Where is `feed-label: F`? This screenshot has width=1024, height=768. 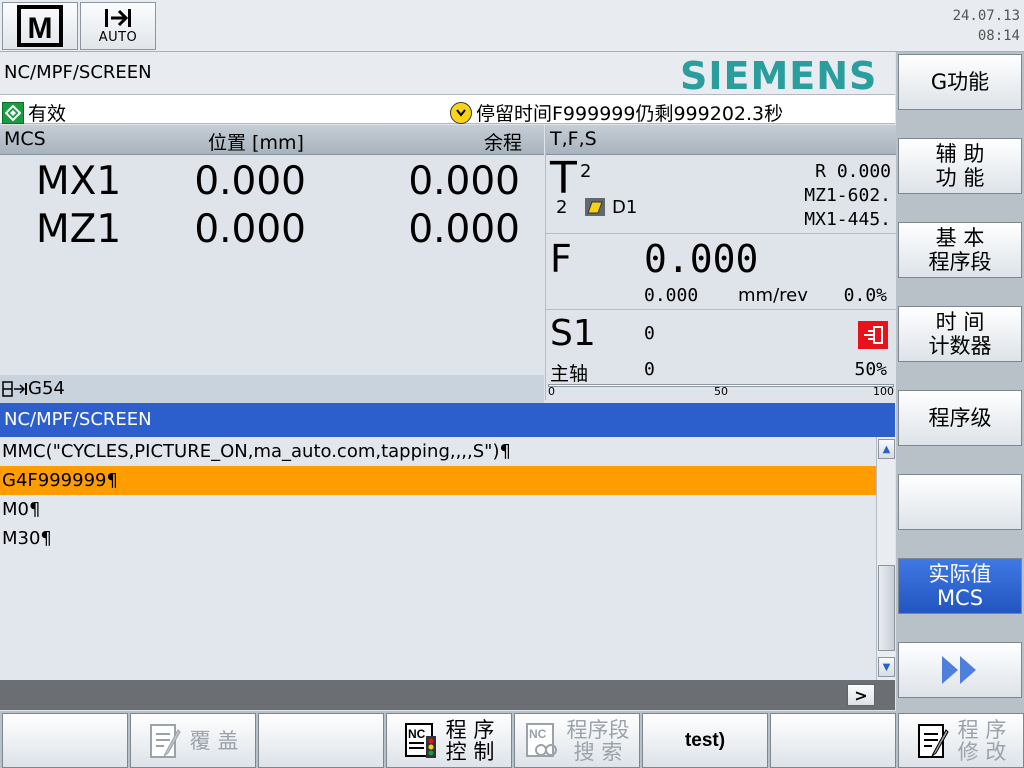
feed-label: F is located at coordinates (561, 259).